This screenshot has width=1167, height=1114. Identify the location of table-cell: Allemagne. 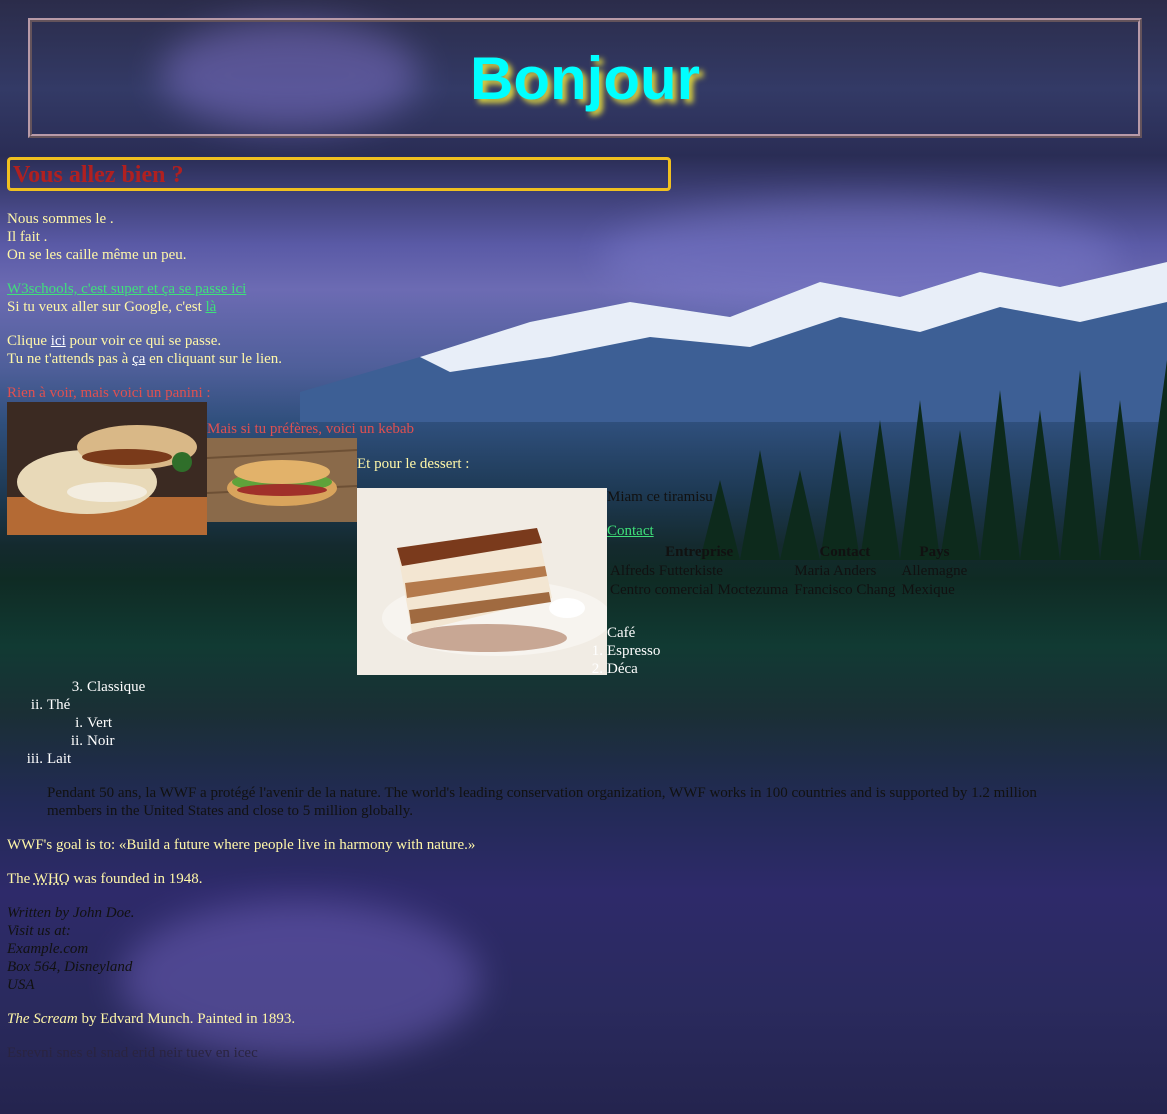
(934, 571).